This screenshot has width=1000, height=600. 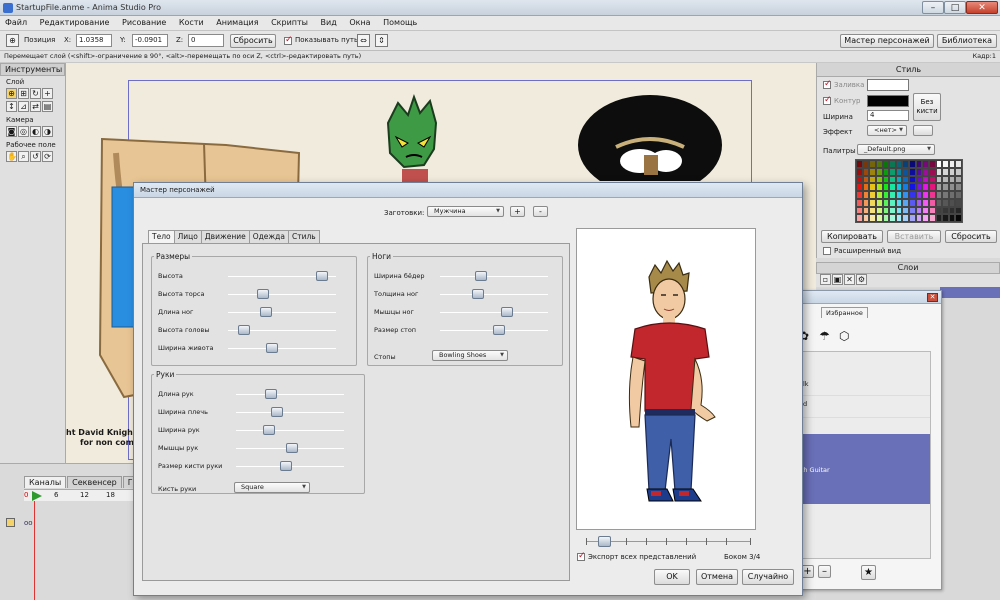 I want to click on library-tab-favorites: Избранное, so click(x=844, y=312).